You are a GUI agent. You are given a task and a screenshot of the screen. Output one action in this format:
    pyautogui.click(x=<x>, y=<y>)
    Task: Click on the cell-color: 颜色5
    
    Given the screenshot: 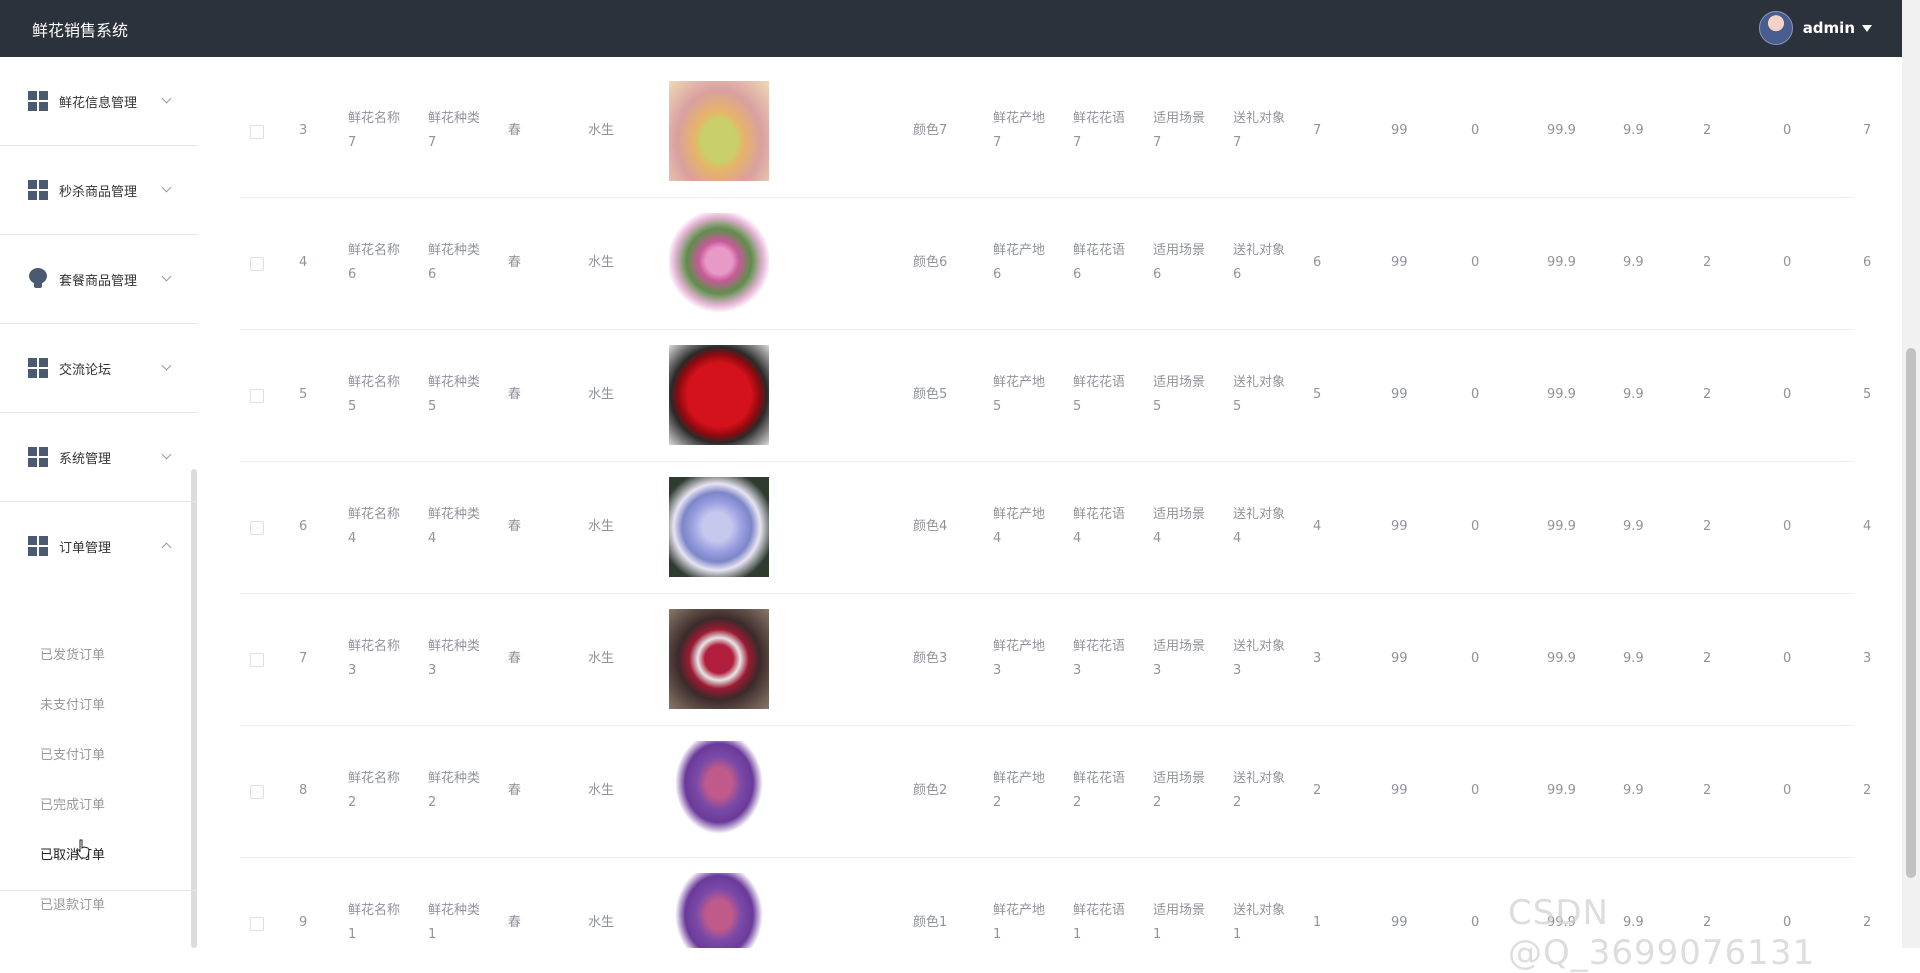 What is the action you would take?
    pyautogui.click(x=930, y=394)
    